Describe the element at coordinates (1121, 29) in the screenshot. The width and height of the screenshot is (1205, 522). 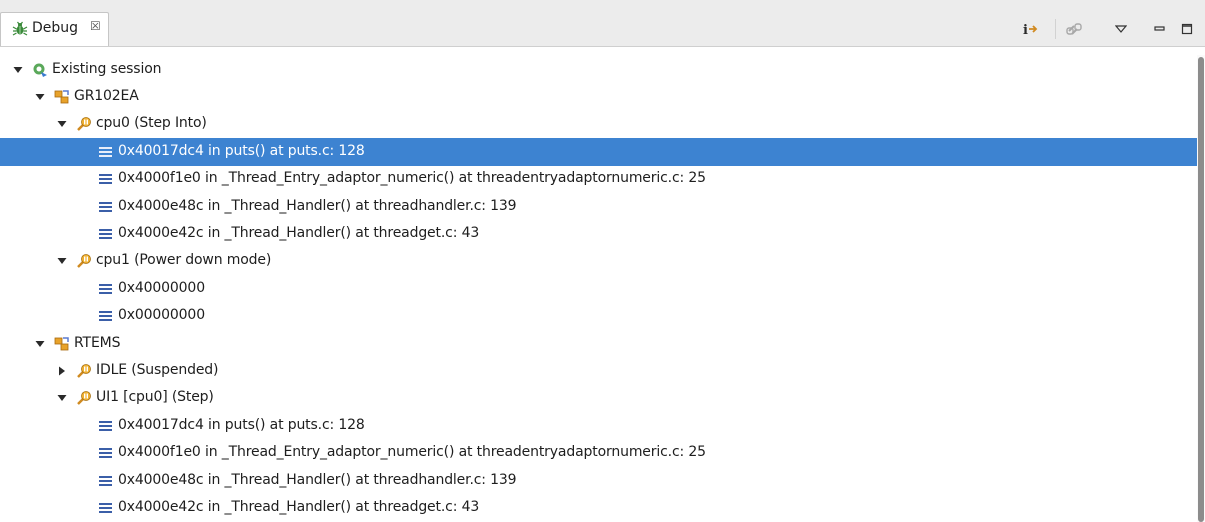
I see `view-menu-icon` at that location.